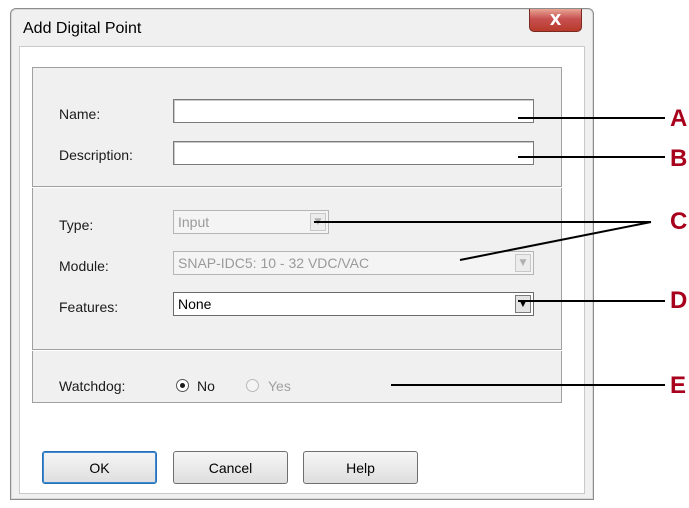  What do you see at coordinates (679, 300) in the screenshot?
I see `callout-d: D` at bounding box center [679, 300].